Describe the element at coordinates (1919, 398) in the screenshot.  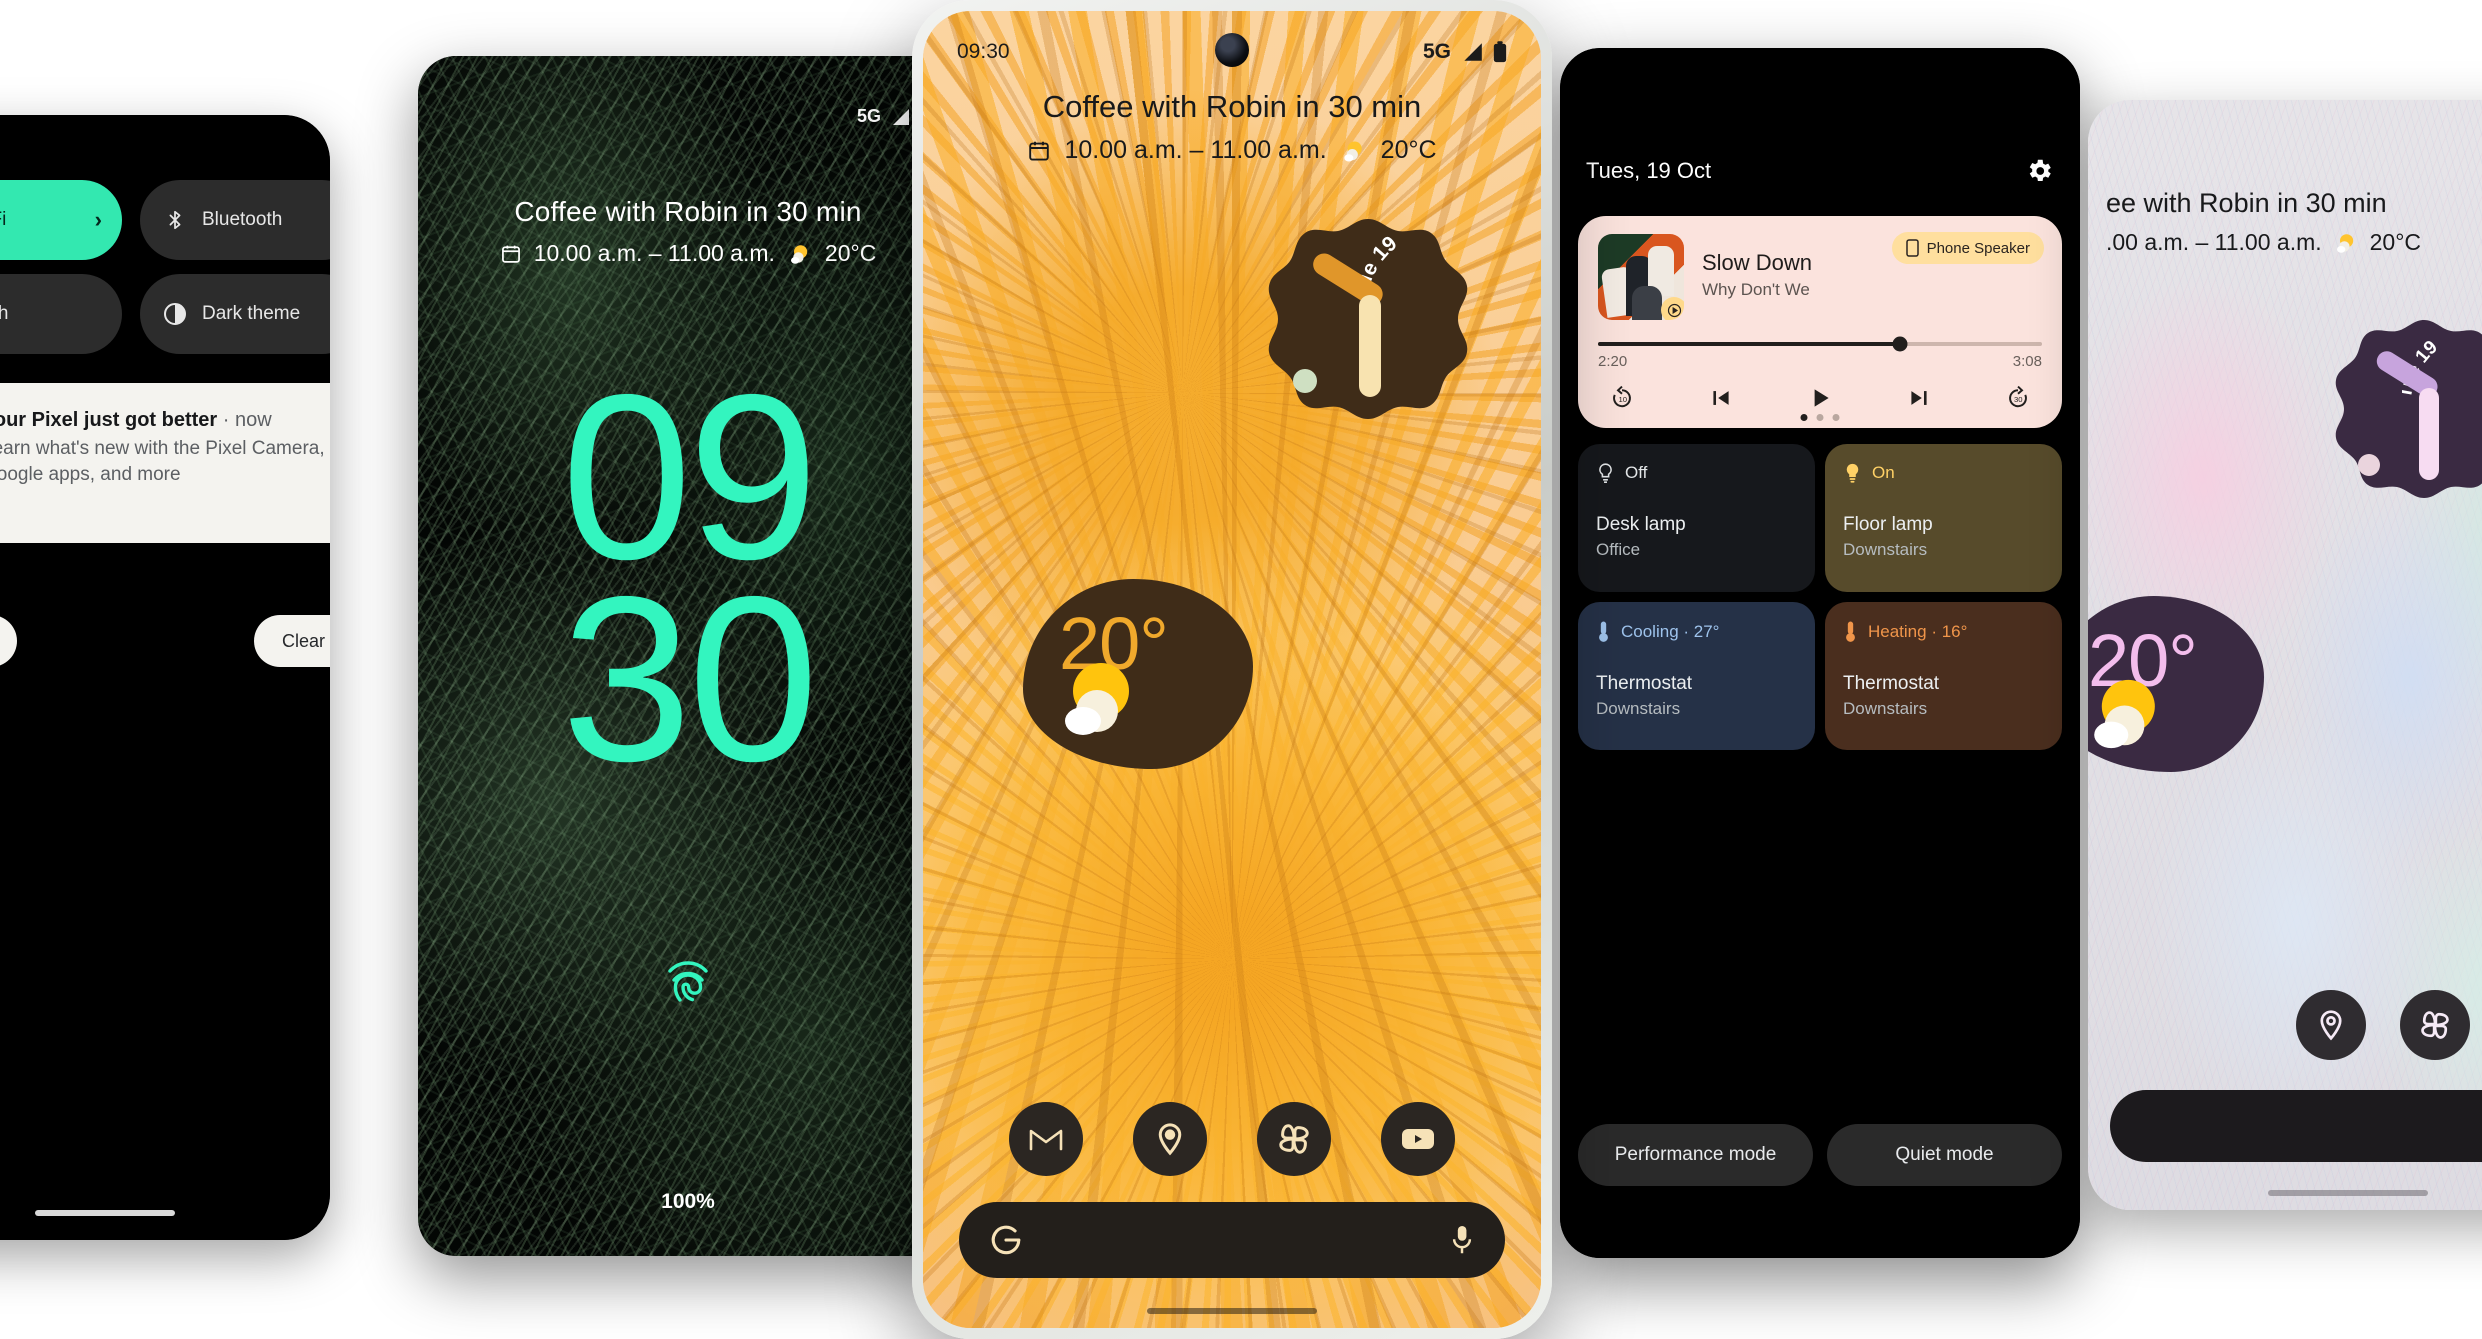
I see `skip-next-icon` at that location.